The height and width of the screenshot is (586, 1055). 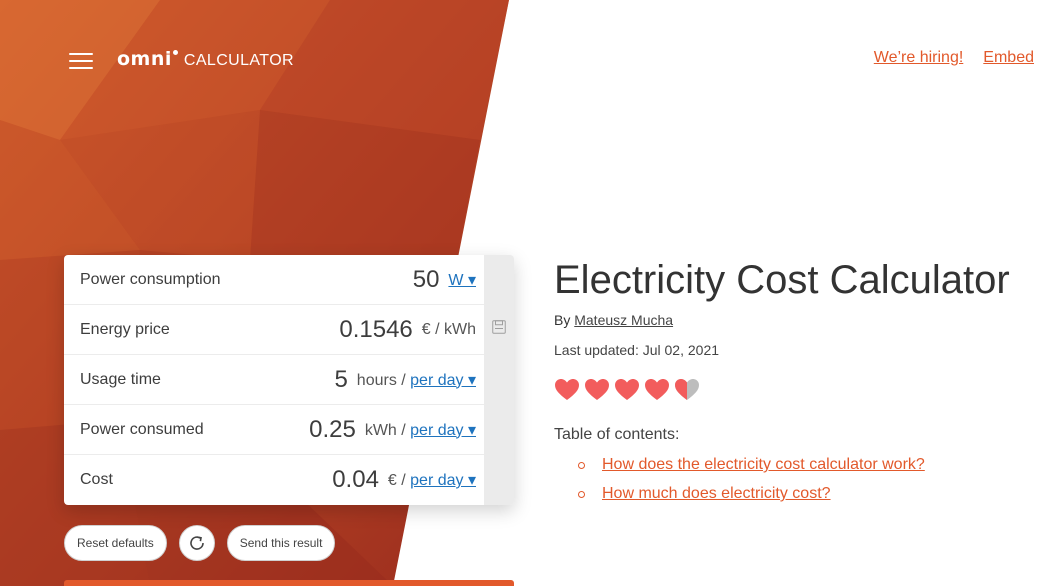 What do you see at coordinates (617, 434) in the screenshot?
I see `toc-title: Table of contents:` at bounding box center [617, 434].